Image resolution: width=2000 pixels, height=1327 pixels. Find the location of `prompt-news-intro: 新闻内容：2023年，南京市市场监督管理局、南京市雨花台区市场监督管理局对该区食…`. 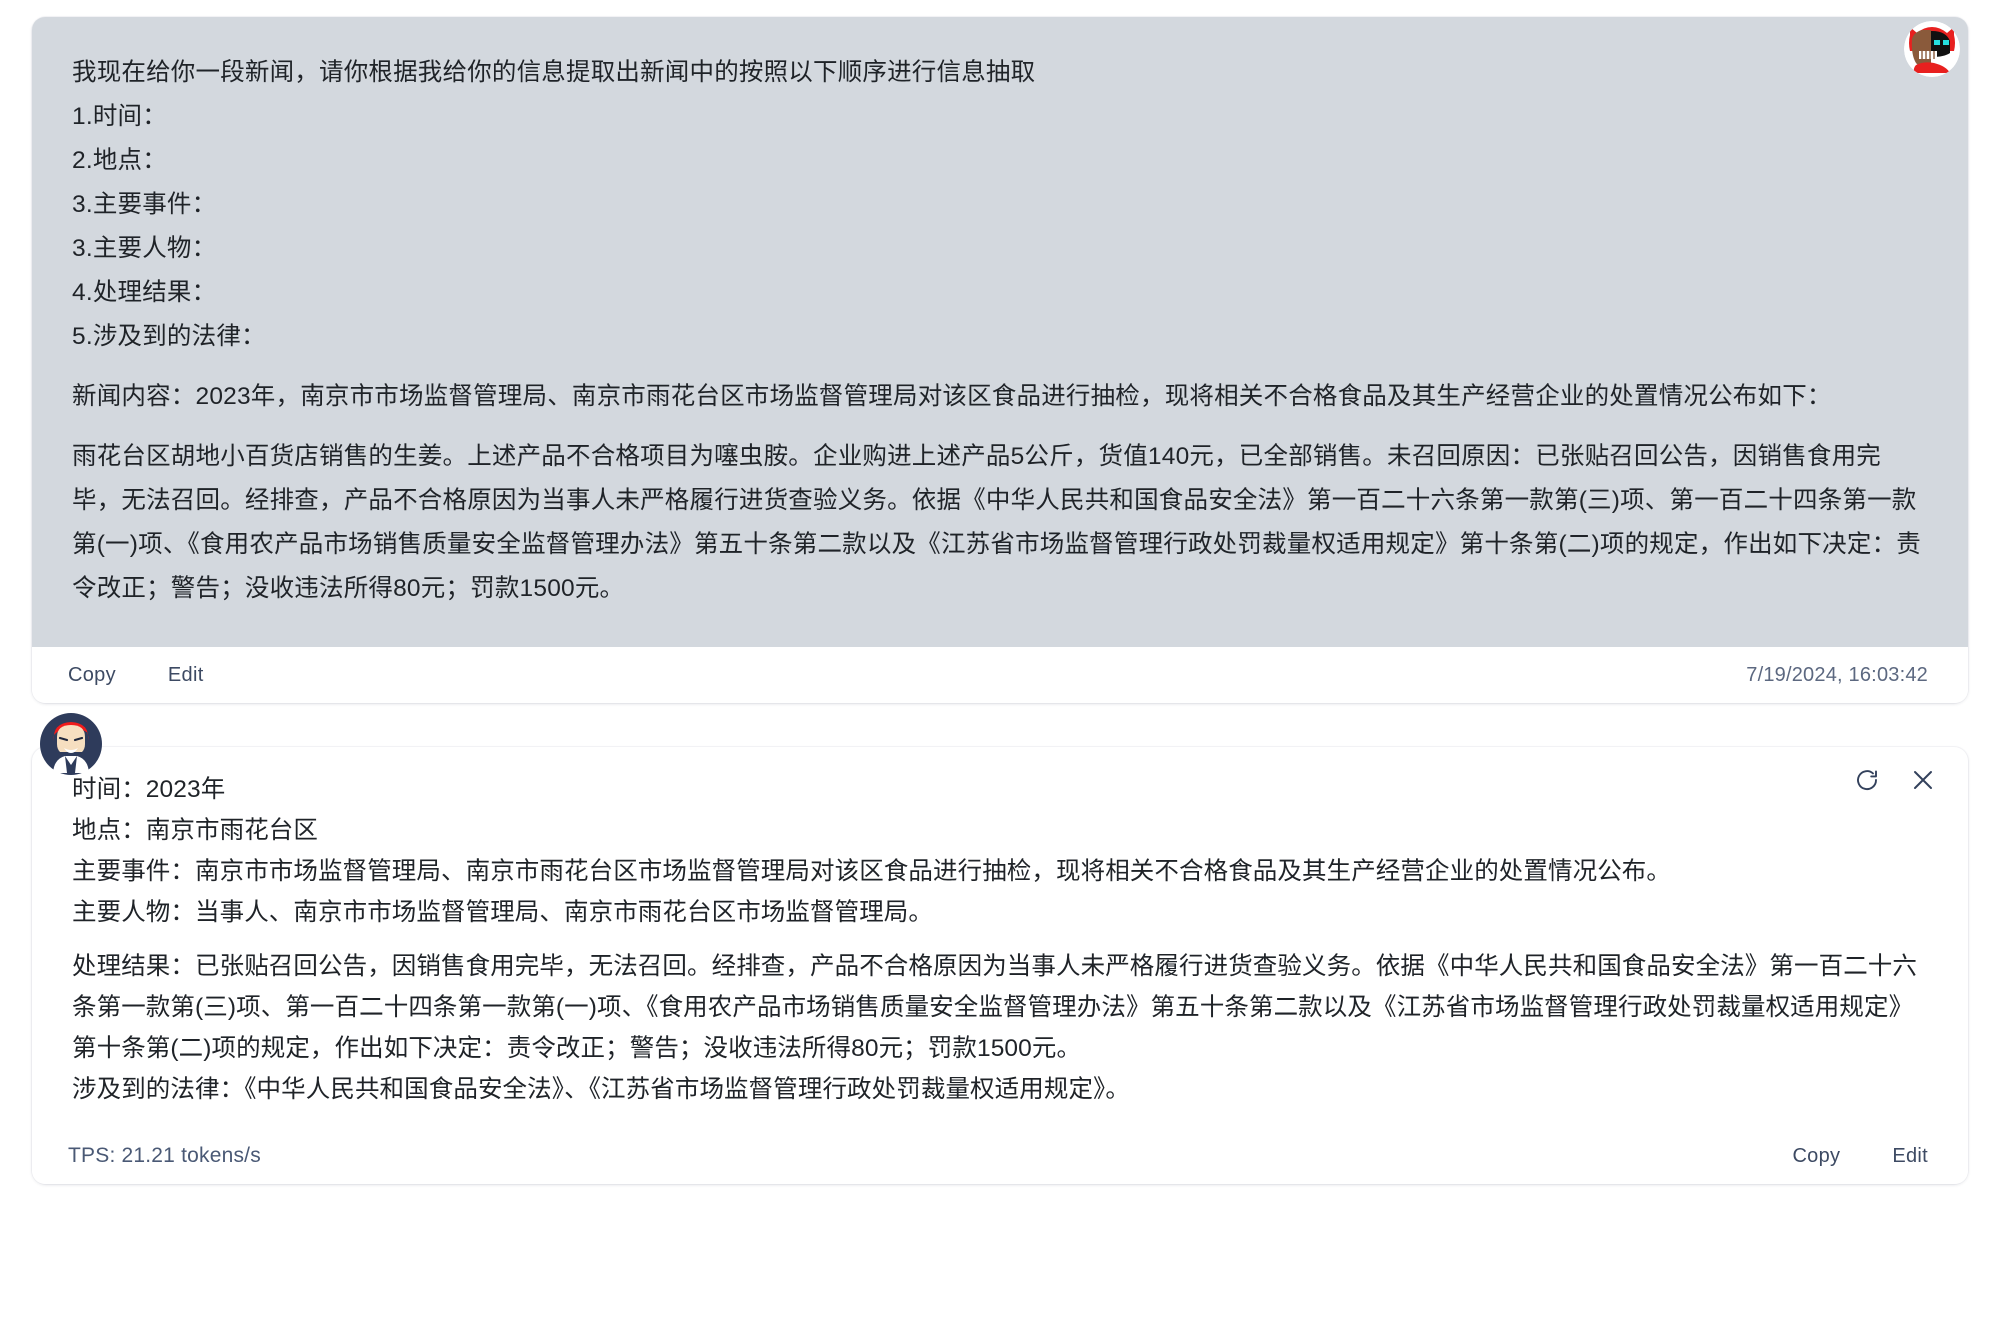

prompt-news-intro: 新闻内容：2023年，南京市市场监督管理局、南京市雨花台区市场监督管理局对该区食… is located at coordinates (952, 396).